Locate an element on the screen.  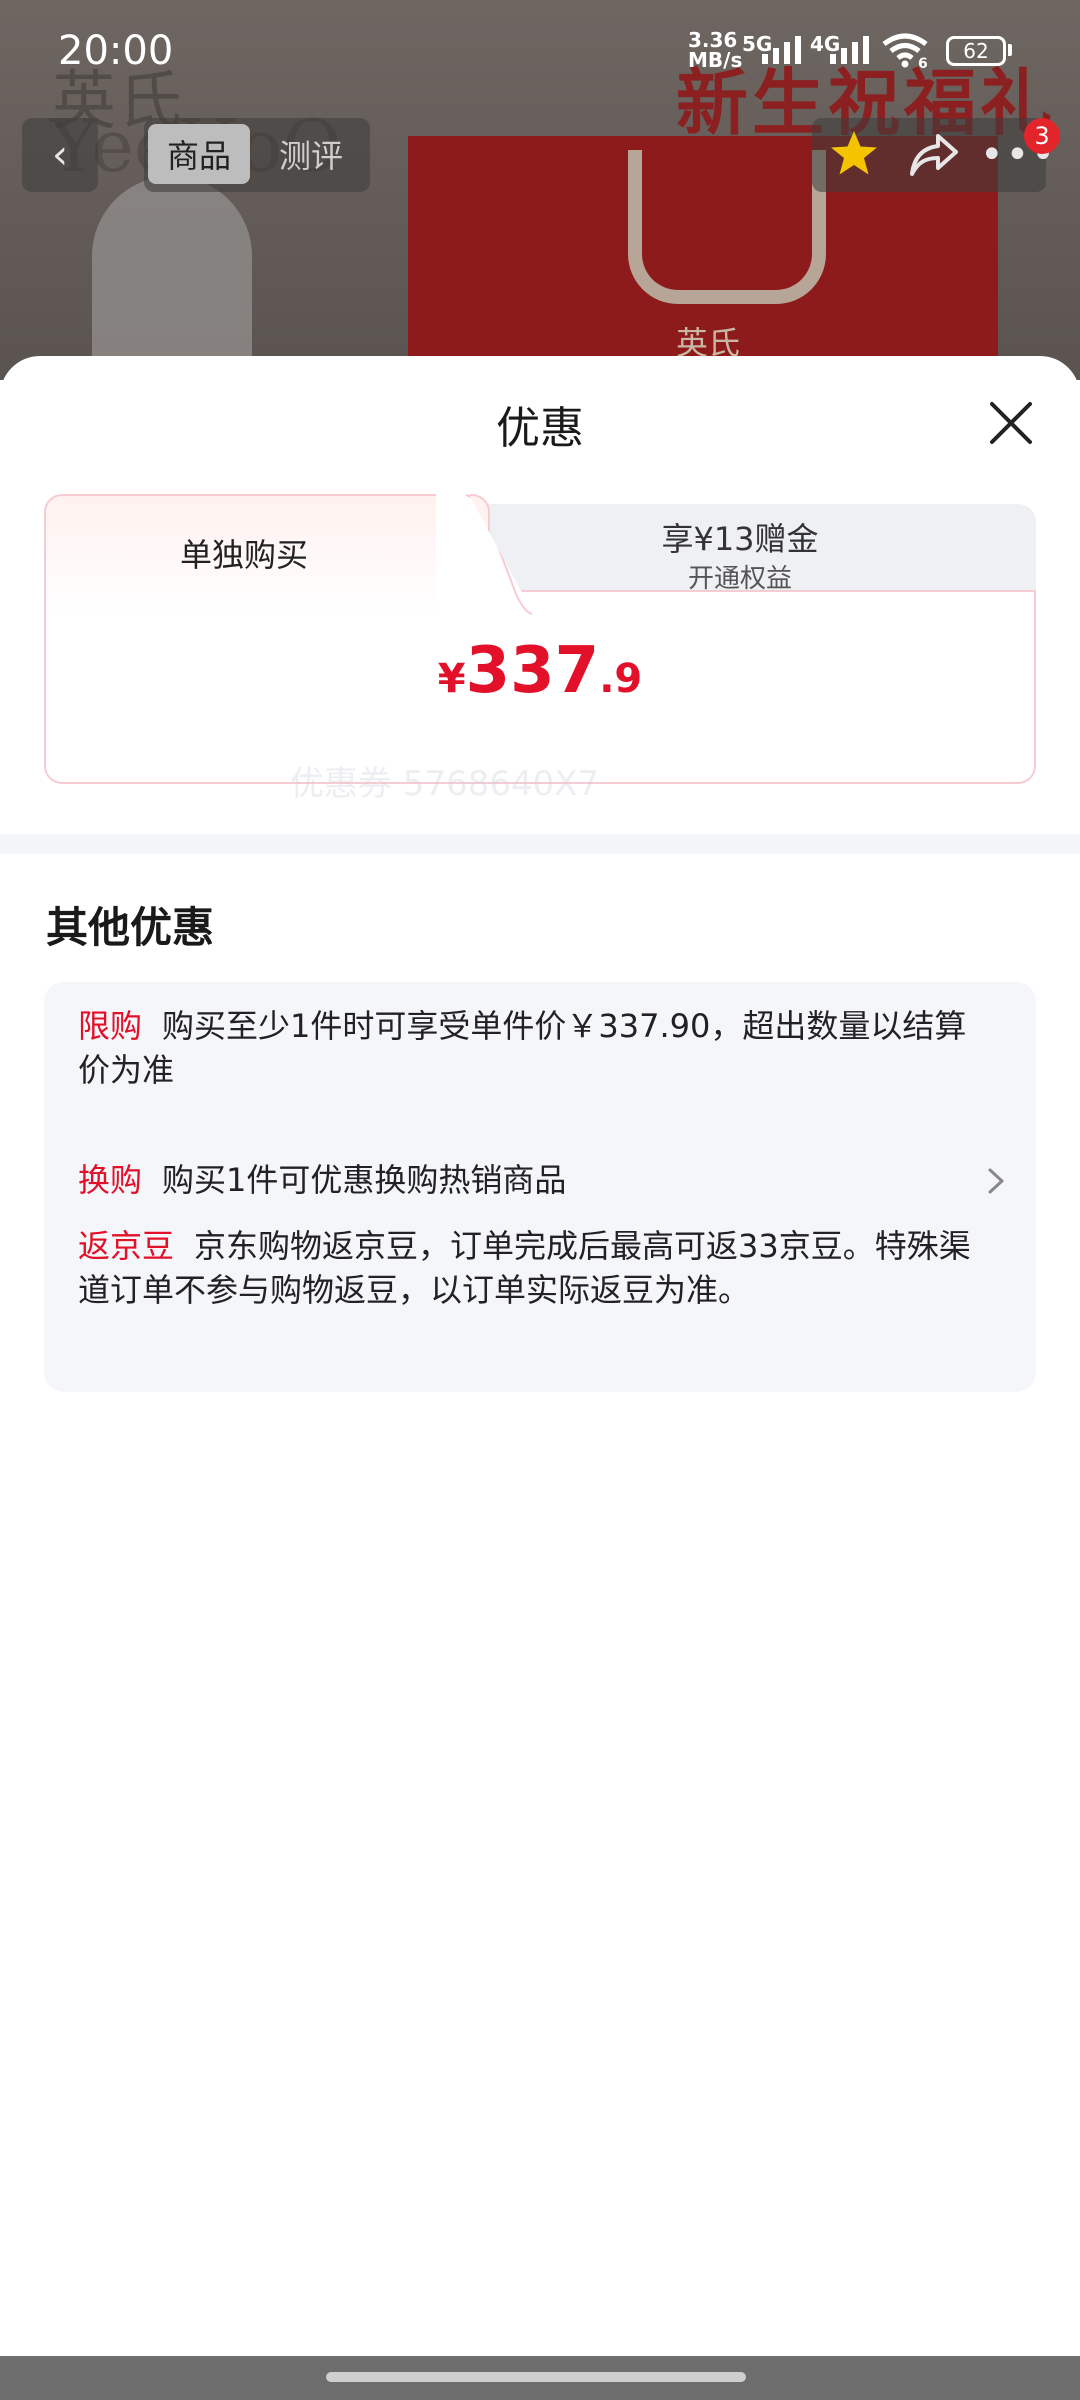
price-decimal: .9 is located at coordinates (621, 679).